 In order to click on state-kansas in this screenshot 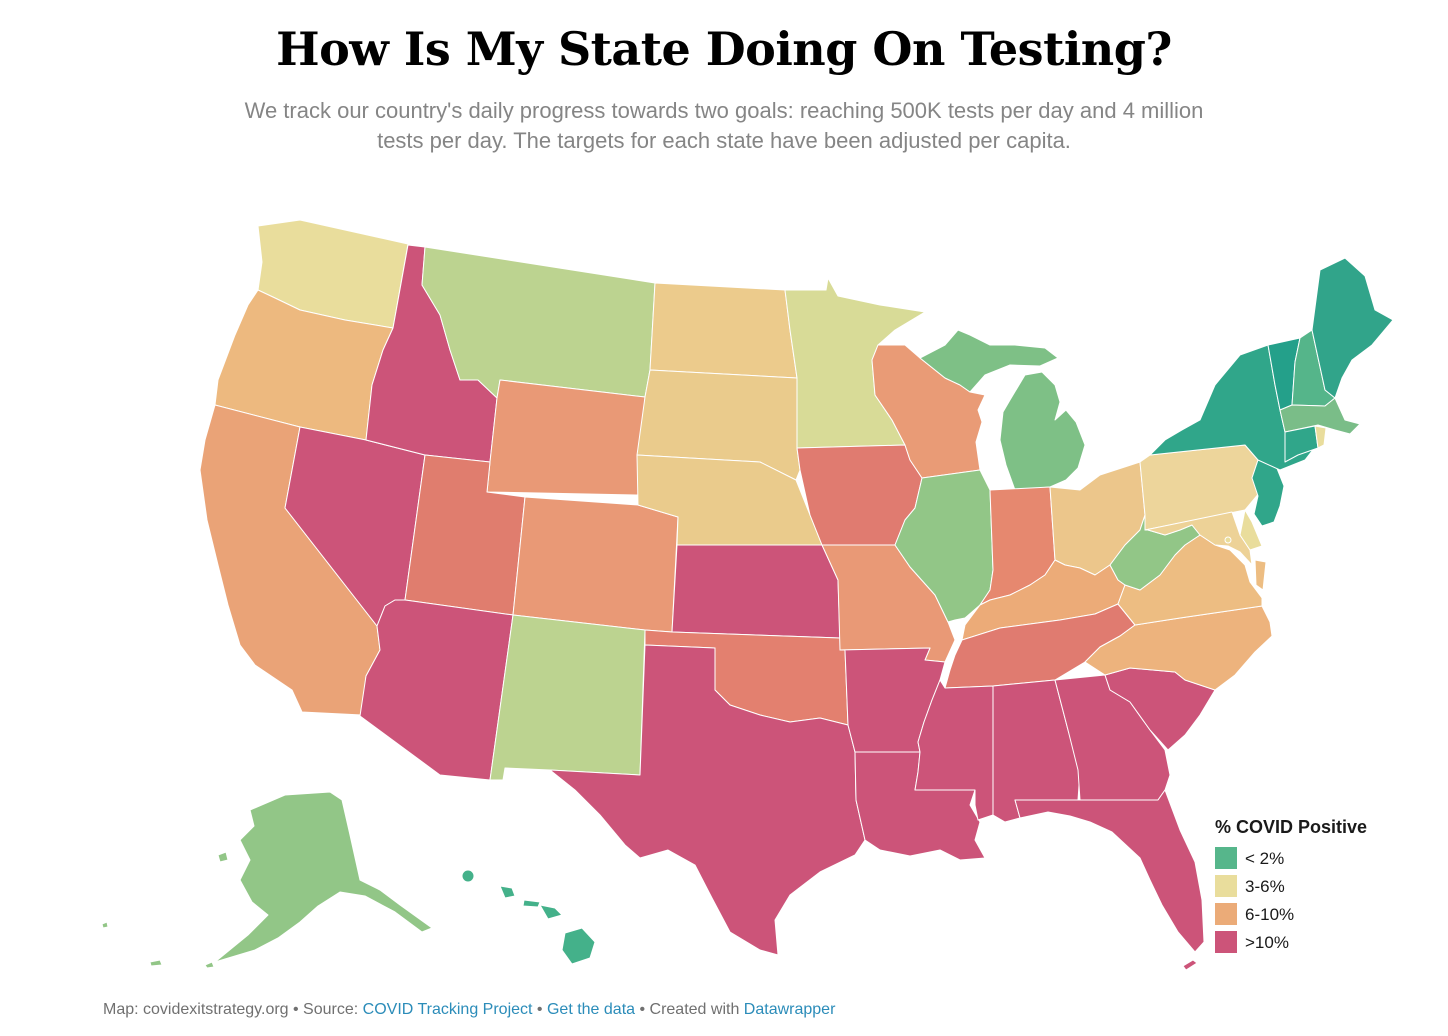, I will do `click(756, 591)`.